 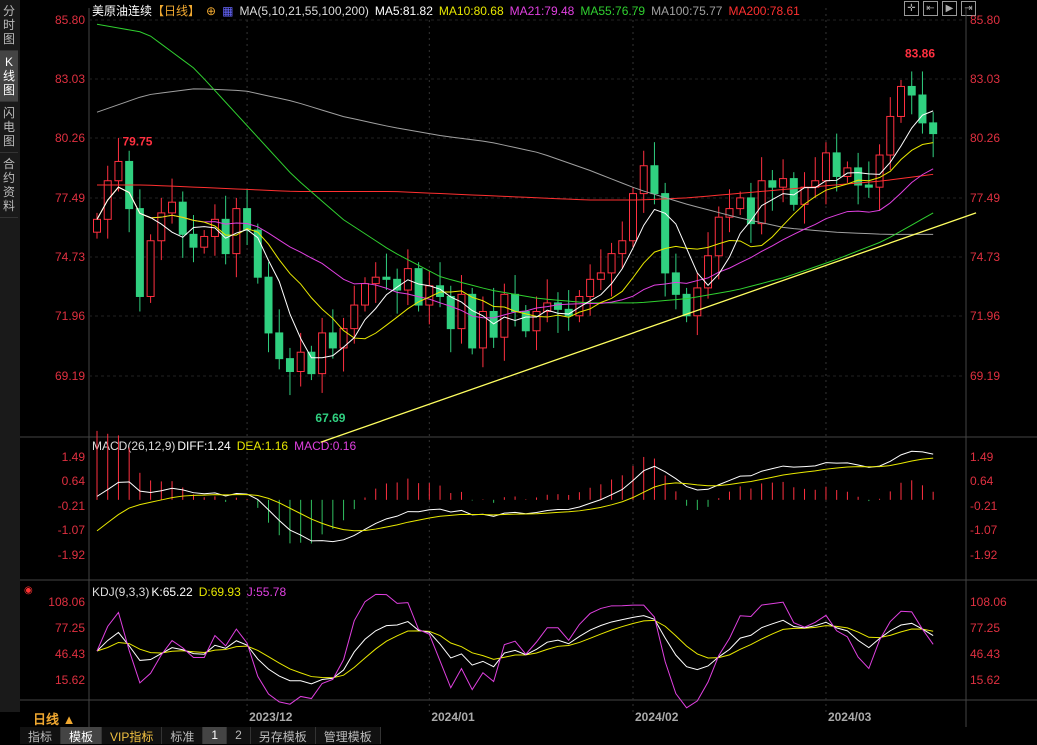 I want to click on bottom-tab-1: 模板, so click(x=82, y=735).